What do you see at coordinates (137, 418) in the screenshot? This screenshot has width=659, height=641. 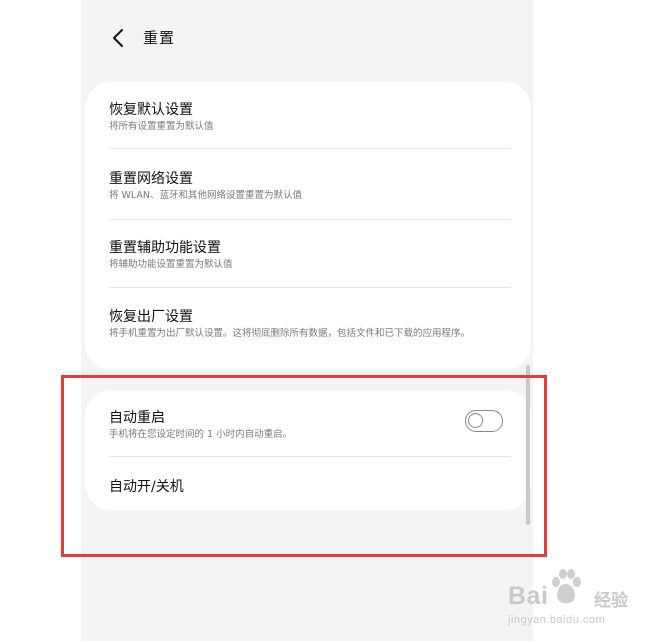 I see `item-title: 自动重启` at bounding box center [137, 418].